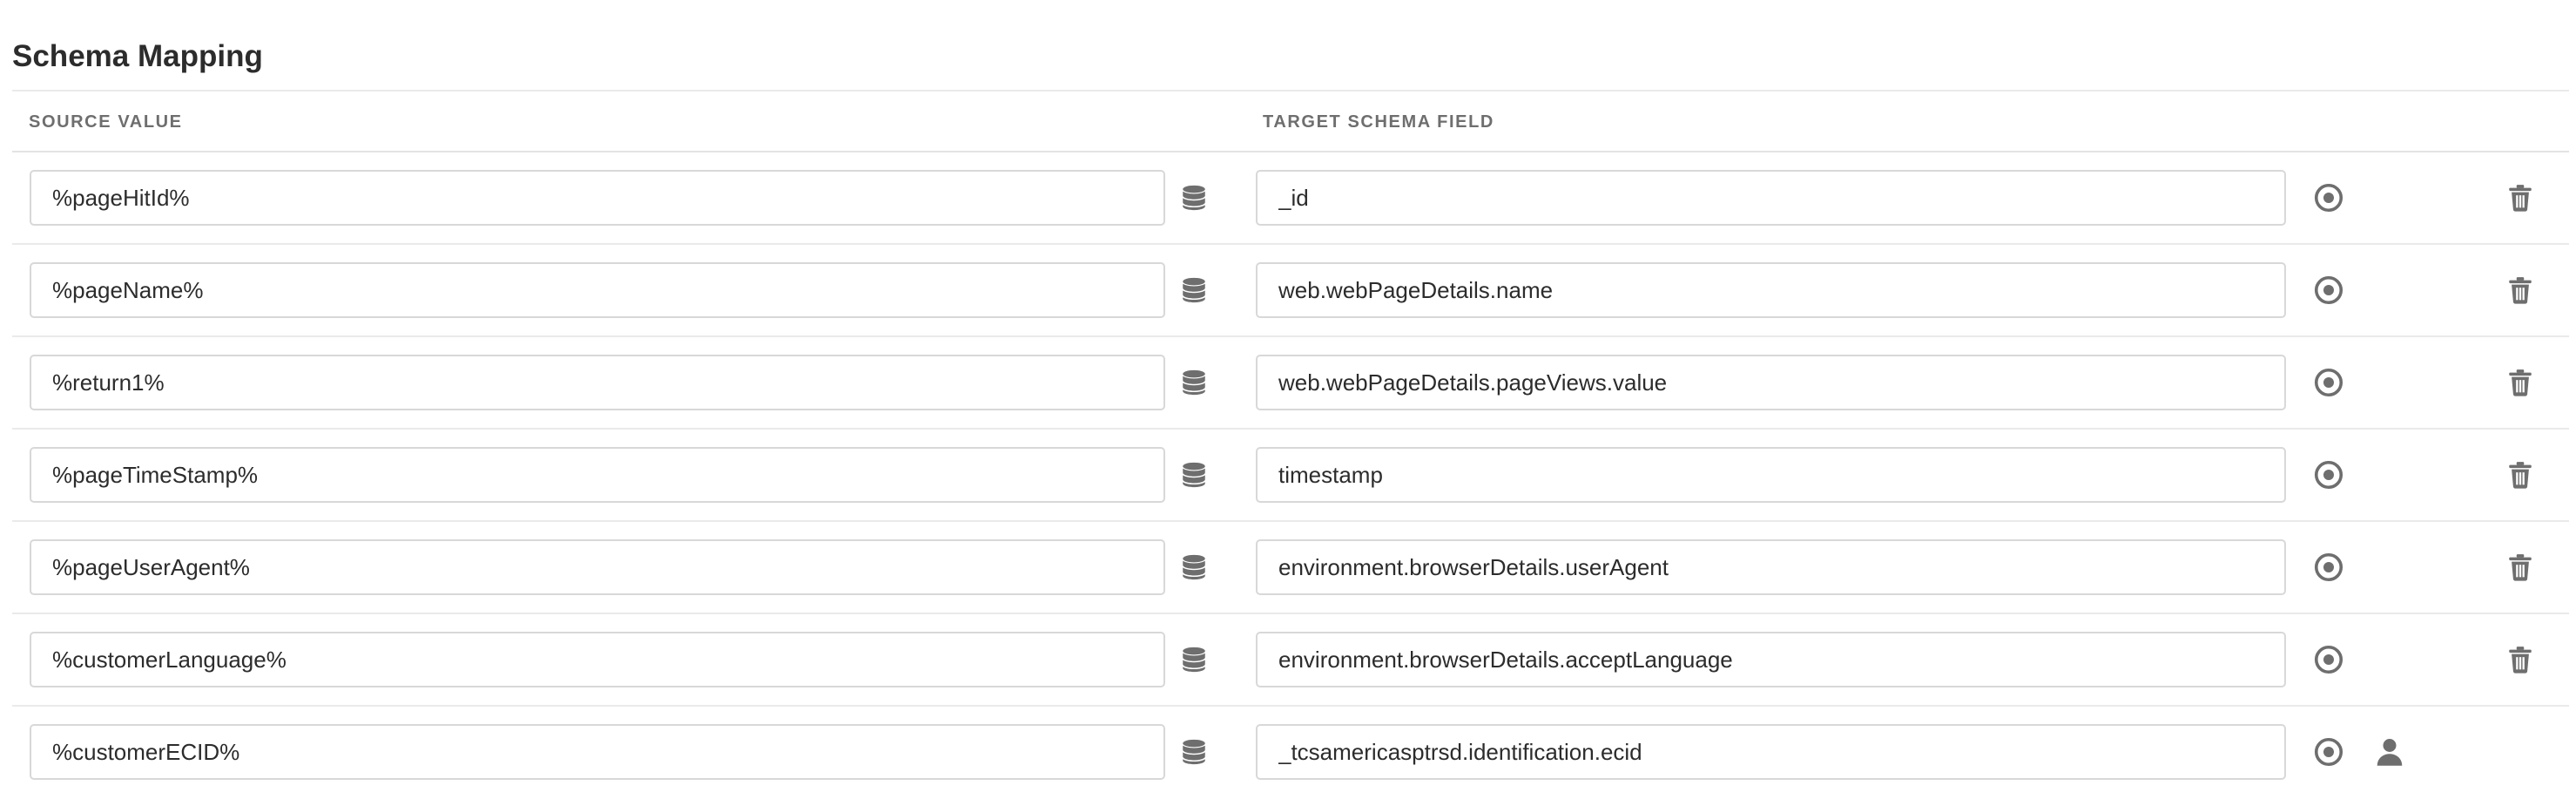 The height and width of the screenshot is (799, 2576). What do you see at coordinates (1379, 122) in the screenshot?
I see `target-schema-field-column-header: TARGET SCHEMA FIELD` at bounding box center [1379, 122].